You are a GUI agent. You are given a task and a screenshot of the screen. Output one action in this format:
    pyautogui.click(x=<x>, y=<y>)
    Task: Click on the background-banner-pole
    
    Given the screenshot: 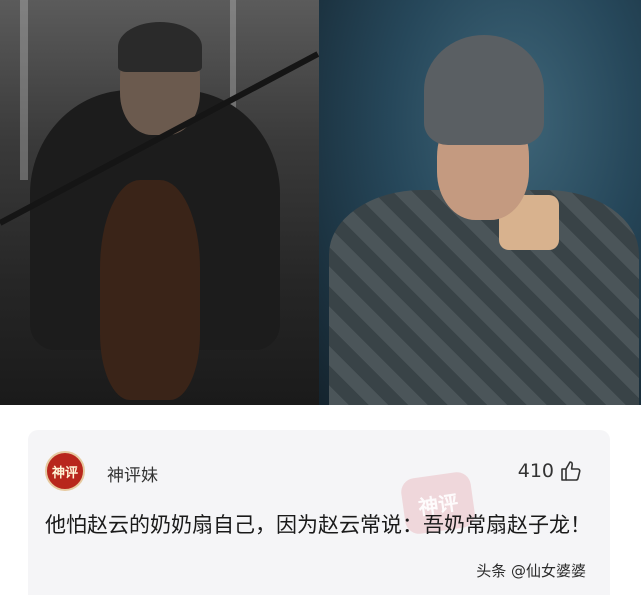 What is the action you would take?
    pyautogui.click(x=24, y=90)
    